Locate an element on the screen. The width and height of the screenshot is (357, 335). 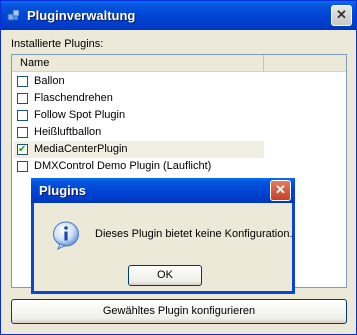
list-item-label: Heißluftballon is located at coordinates (68, 132).